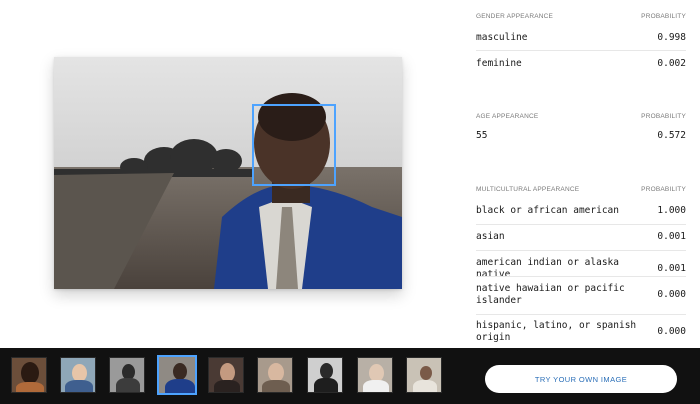 The height and width of the screenshot is (404, 700). I want to click on gender-label: masculine, so click(502, 37).